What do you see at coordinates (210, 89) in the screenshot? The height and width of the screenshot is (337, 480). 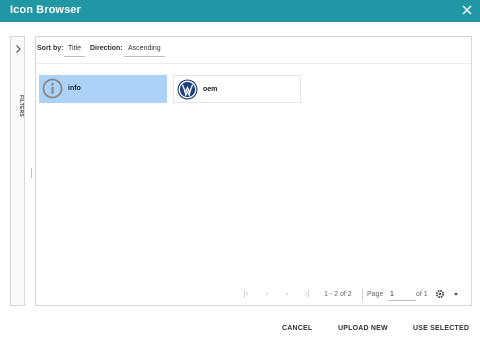 I see `icon-tile-label: oem` at bounding box center [210, 89].